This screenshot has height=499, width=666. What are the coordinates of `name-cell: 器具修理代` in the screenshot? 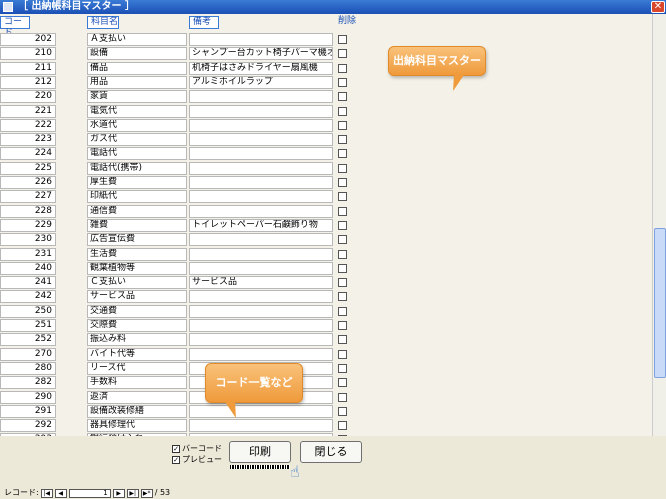 It's located at (137, 426).